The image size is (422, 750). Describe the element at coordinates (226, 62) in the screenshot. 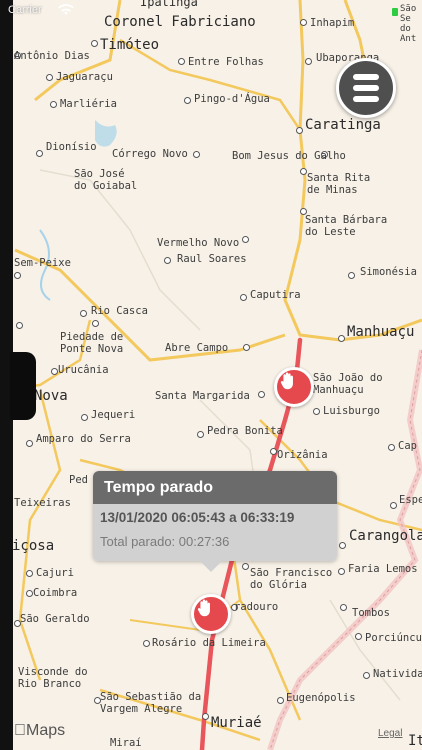

I see `map-label: Entre Folhas` at that location.